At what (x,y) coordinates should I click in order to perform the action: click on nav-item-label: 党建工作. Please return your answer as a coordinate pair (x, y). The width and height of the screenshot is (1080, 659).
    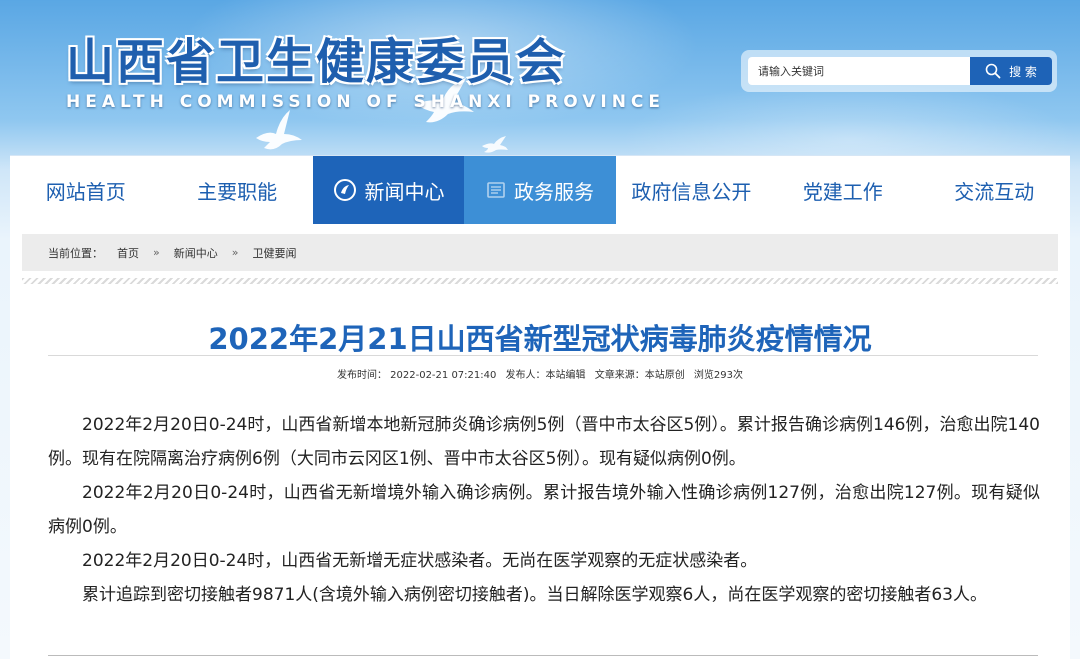
    Looking at the image, I should click on (842, 191).